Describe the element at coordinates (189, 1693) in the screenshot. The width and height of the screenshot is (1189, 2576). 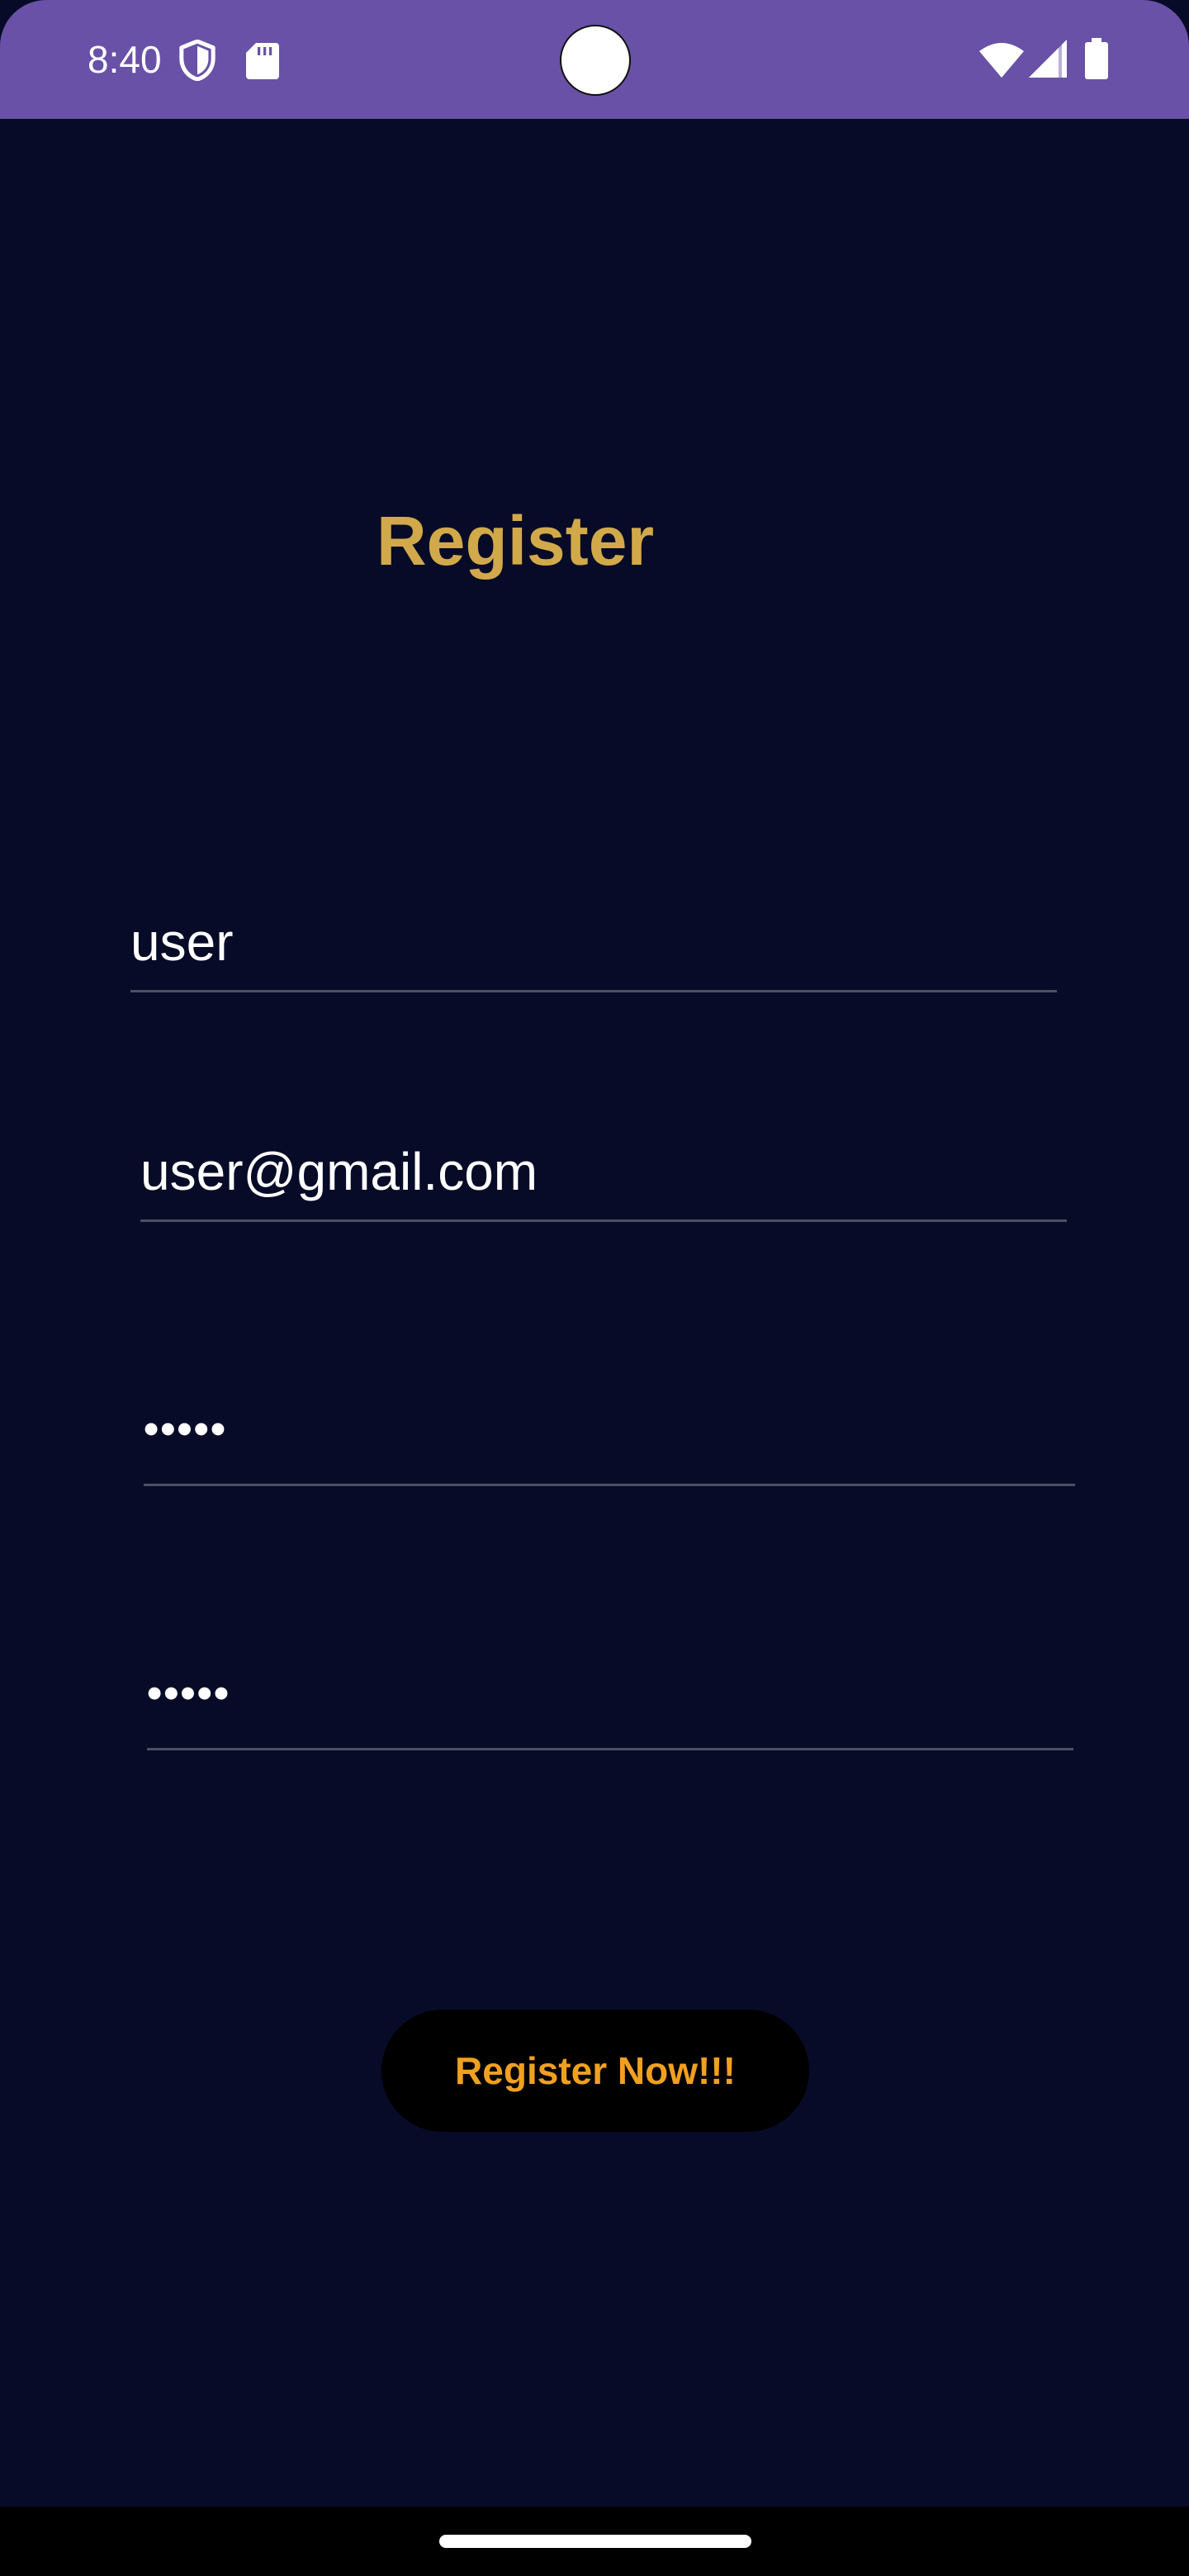
I see `confirm-password-value: •••••` at that location.